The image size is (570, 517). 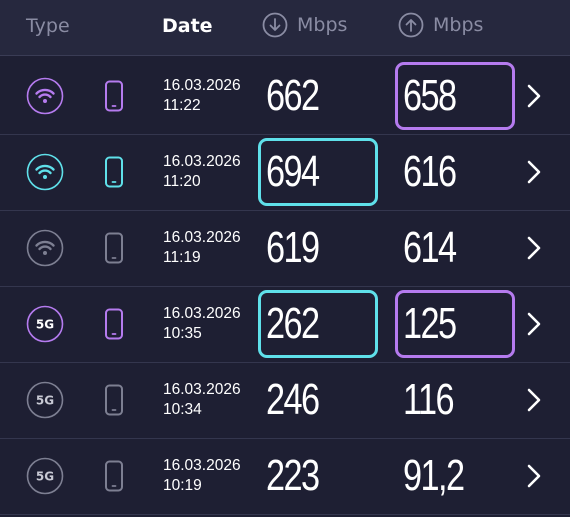 What do you see at coordinates (293, 475) in the screenshot?
I see `download-speed-value: 223` at bounding box center [293, 475].